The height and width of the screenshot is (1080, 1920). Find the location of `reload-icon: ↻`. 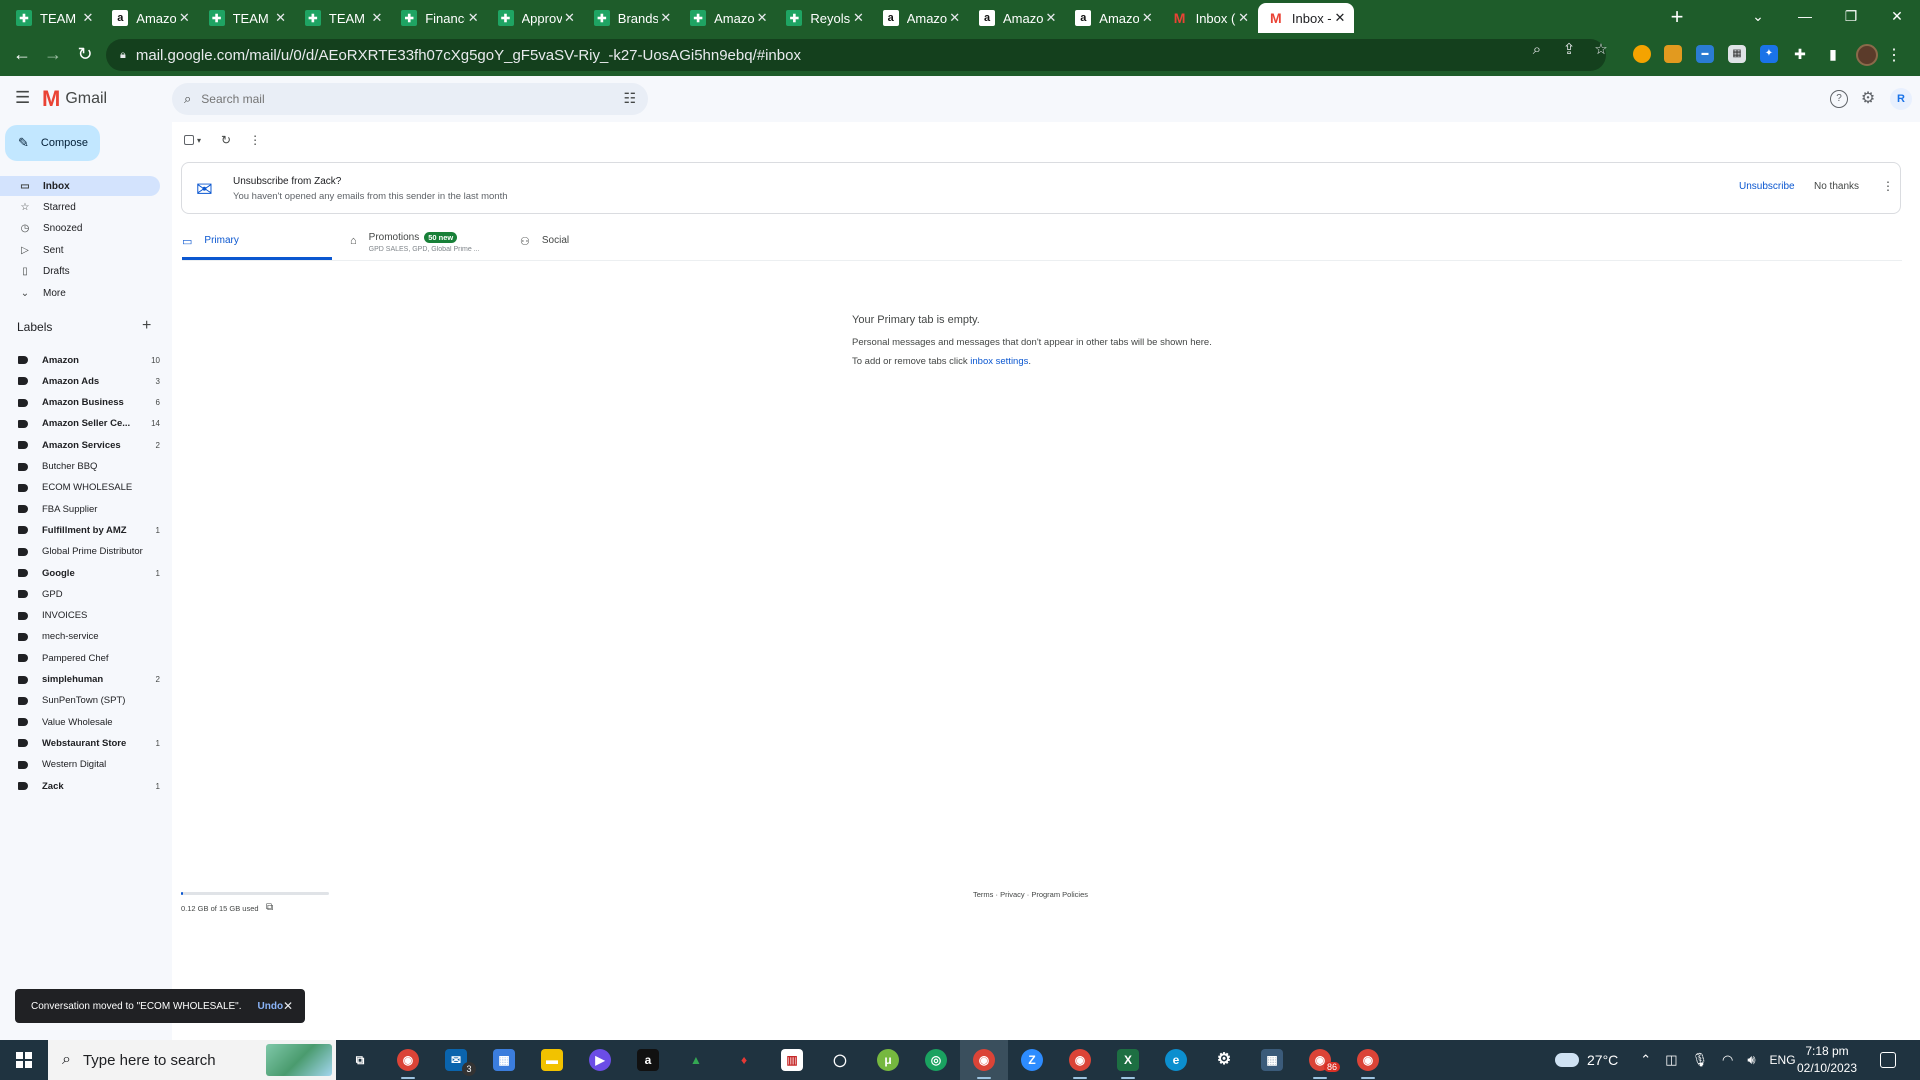

reload-icon: ↻ is located at coordinates (85, 54).